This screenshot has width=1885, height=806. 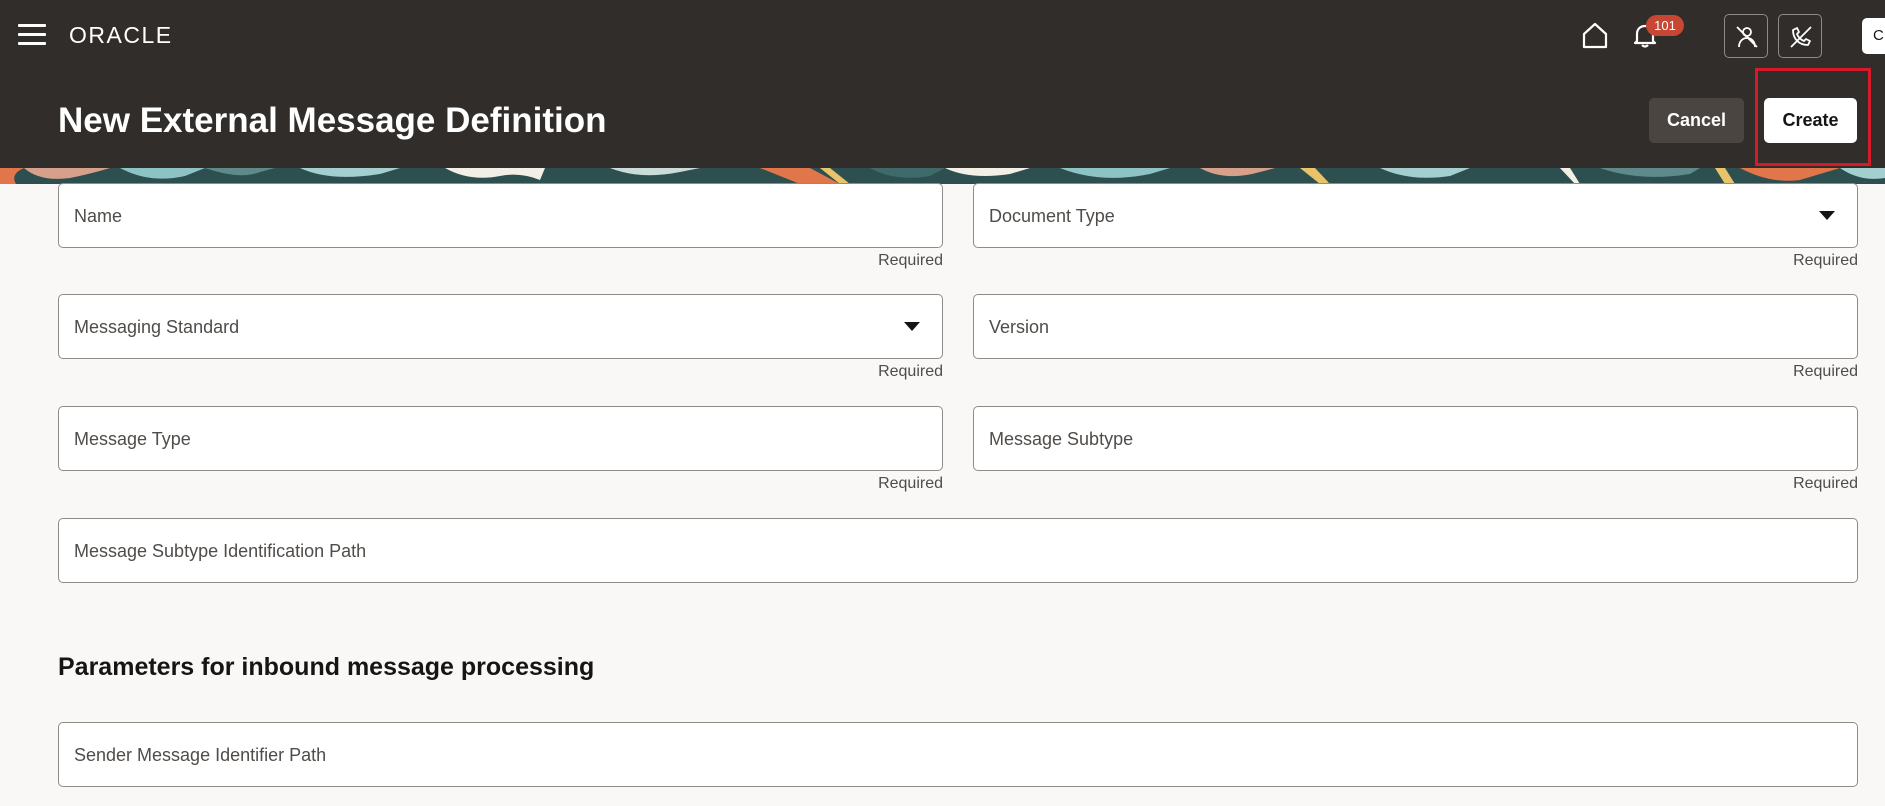 What do you see at coordinates (1665, 25) in the screenshot?
I see `notification-count-badge: 101` at bounding box center [1665, 25].